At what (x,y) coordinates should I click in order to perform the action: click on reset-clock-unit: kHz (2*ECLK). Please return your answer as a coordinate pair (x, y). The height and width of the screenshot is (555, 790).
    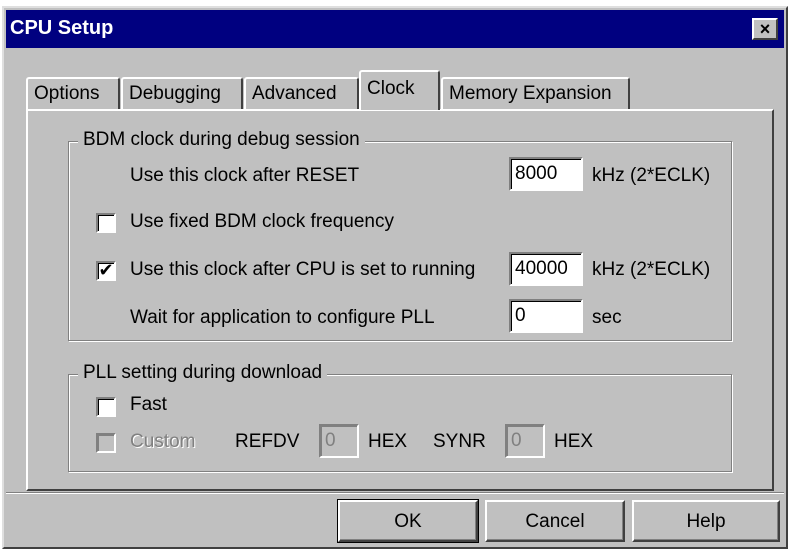
    Looking at the image, I should click on (651, 175).